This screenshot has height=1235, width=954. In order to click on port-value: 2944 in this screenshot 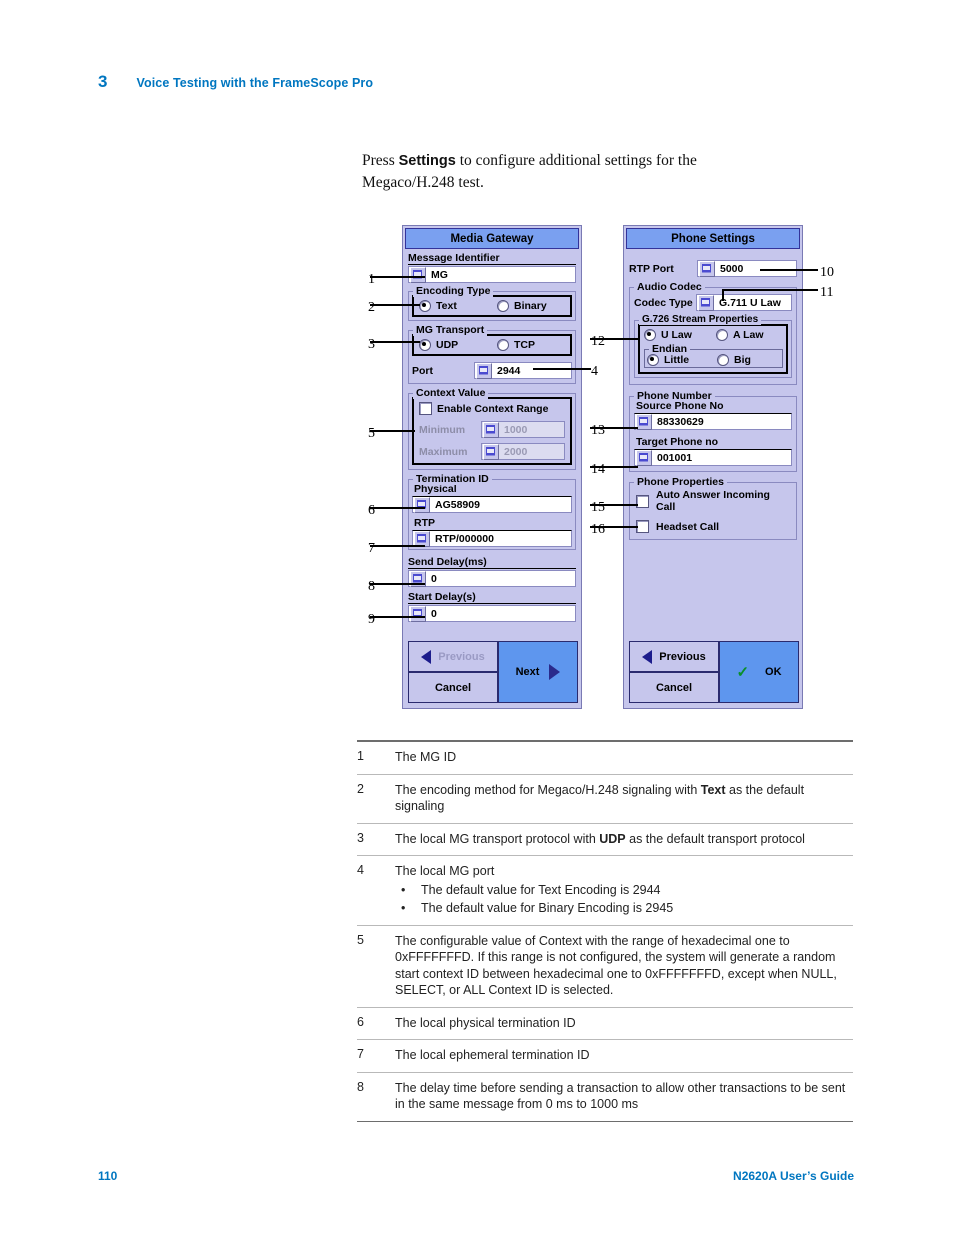, I will do `click(509, 370)`.